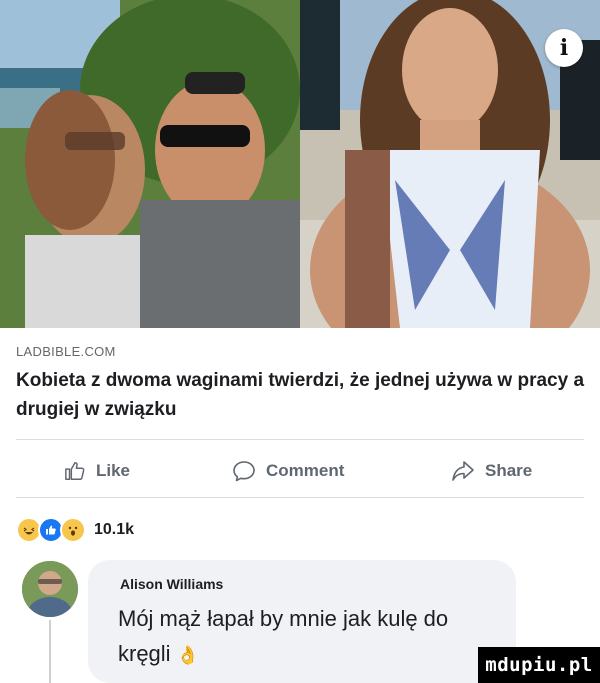 The width and height of the screenshot is (600, 683). I want to click on comment-button: Comment, so click(288, 471).